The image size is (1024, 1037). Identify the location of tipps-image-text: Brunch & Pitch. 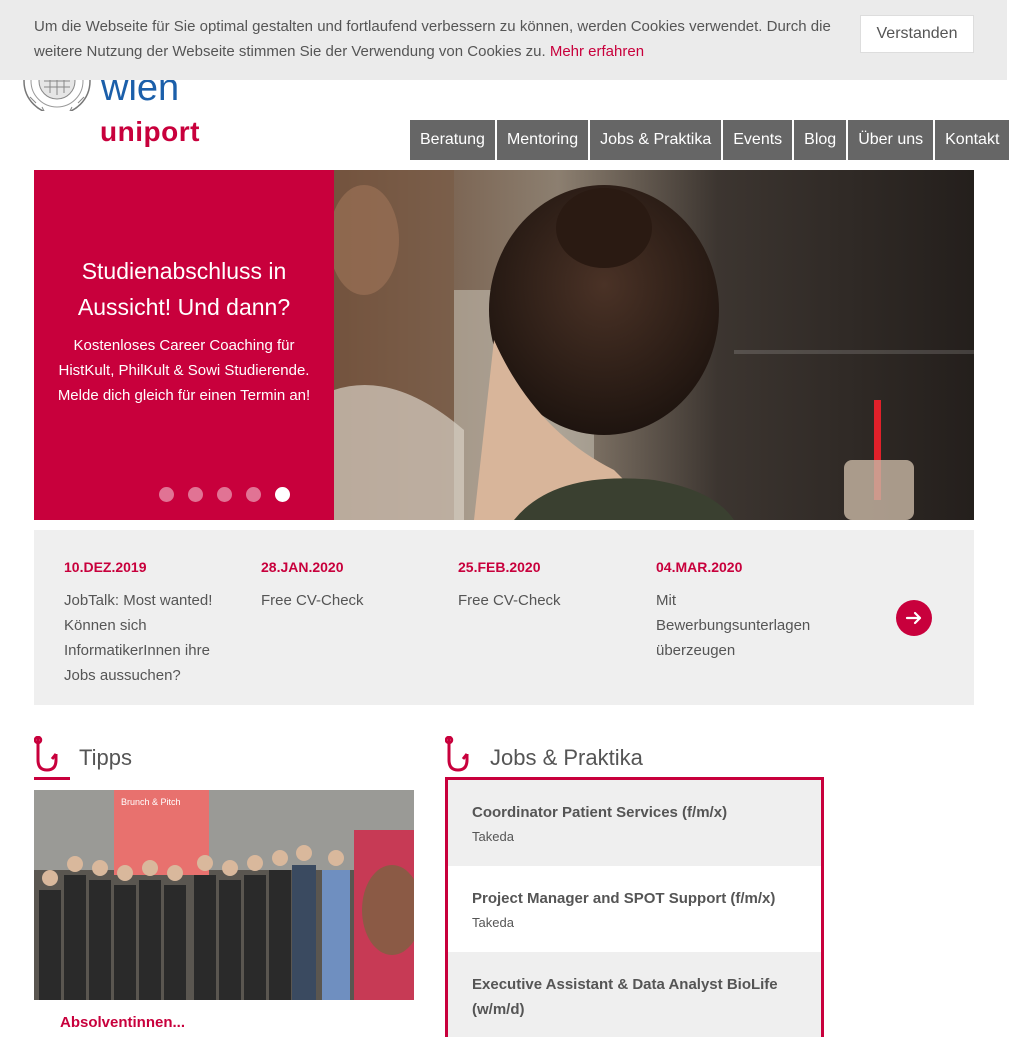
(151, 802).